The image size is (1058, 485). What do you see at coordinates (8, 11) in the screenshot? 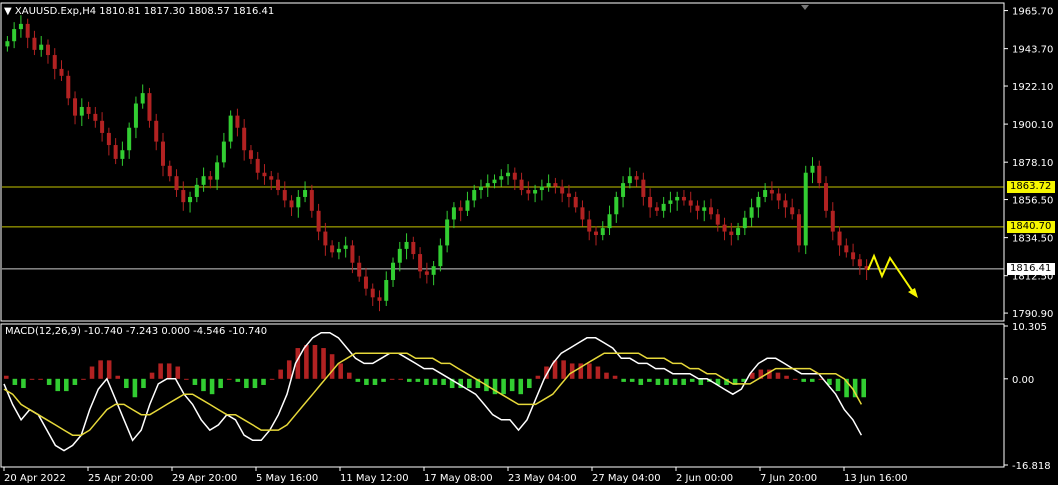
I see `dropdown-triangle-icon: ▼` at bounding box center [8, 11].